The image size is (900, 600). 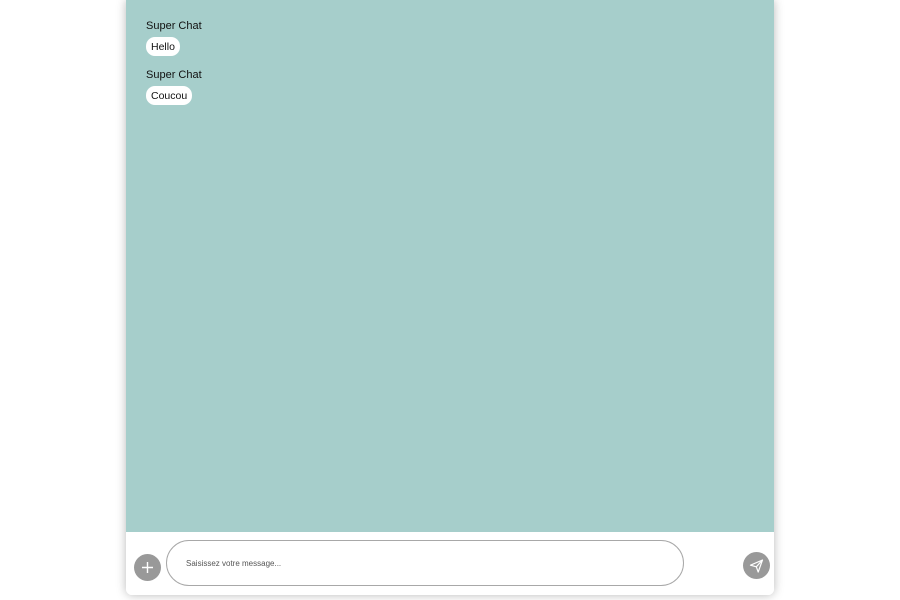 I want to click on send-icon, so click(x=756, y=566).